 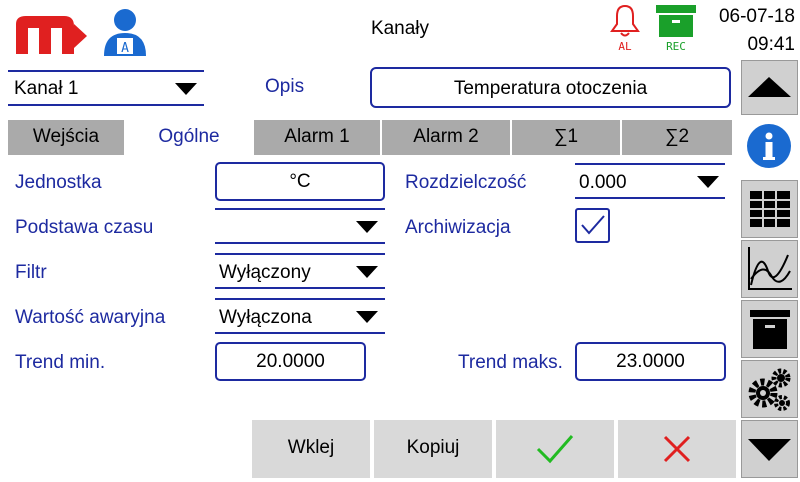 What do you see at coordinates (125, 31) in the screenshot?
I see `user-icon: A` at bounding box center [125, 31].